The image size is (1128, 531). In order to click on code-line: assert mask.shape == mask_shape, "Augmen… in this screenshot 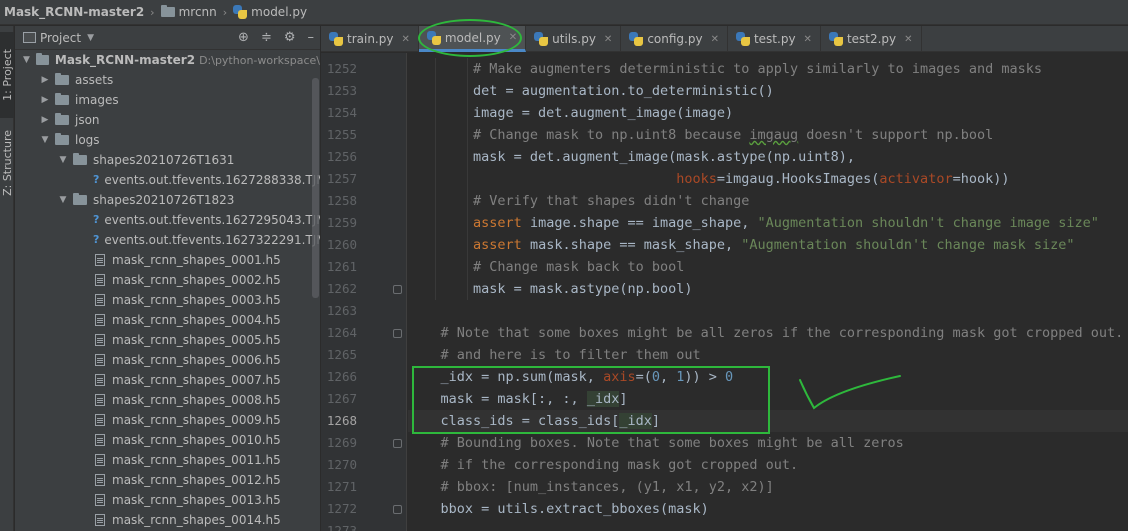, I will do `click(768, 245)`.